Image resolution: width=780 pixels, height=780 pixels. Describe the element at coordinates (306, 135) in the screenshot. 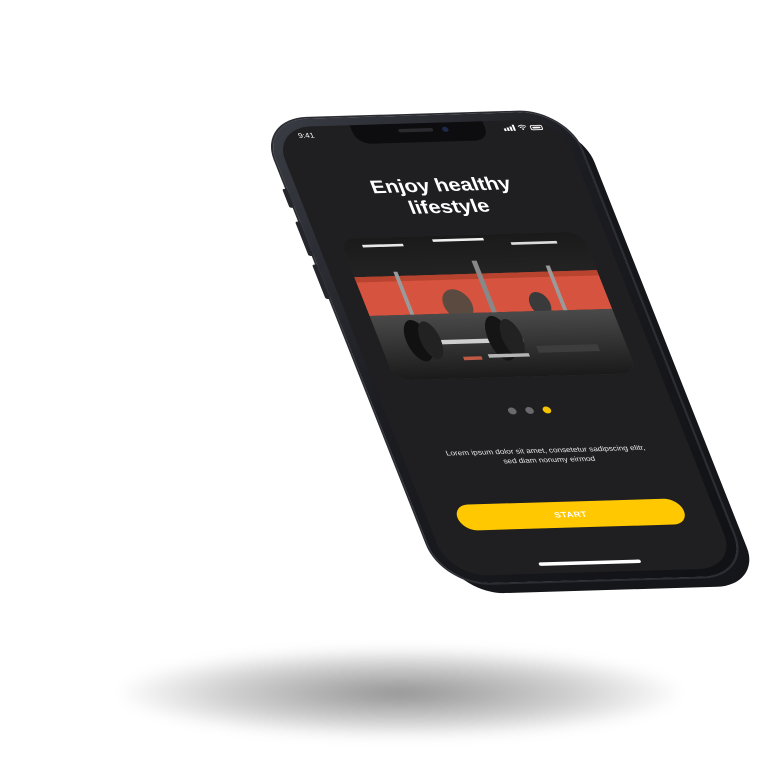

I see `status-time: 9:41` at that location.